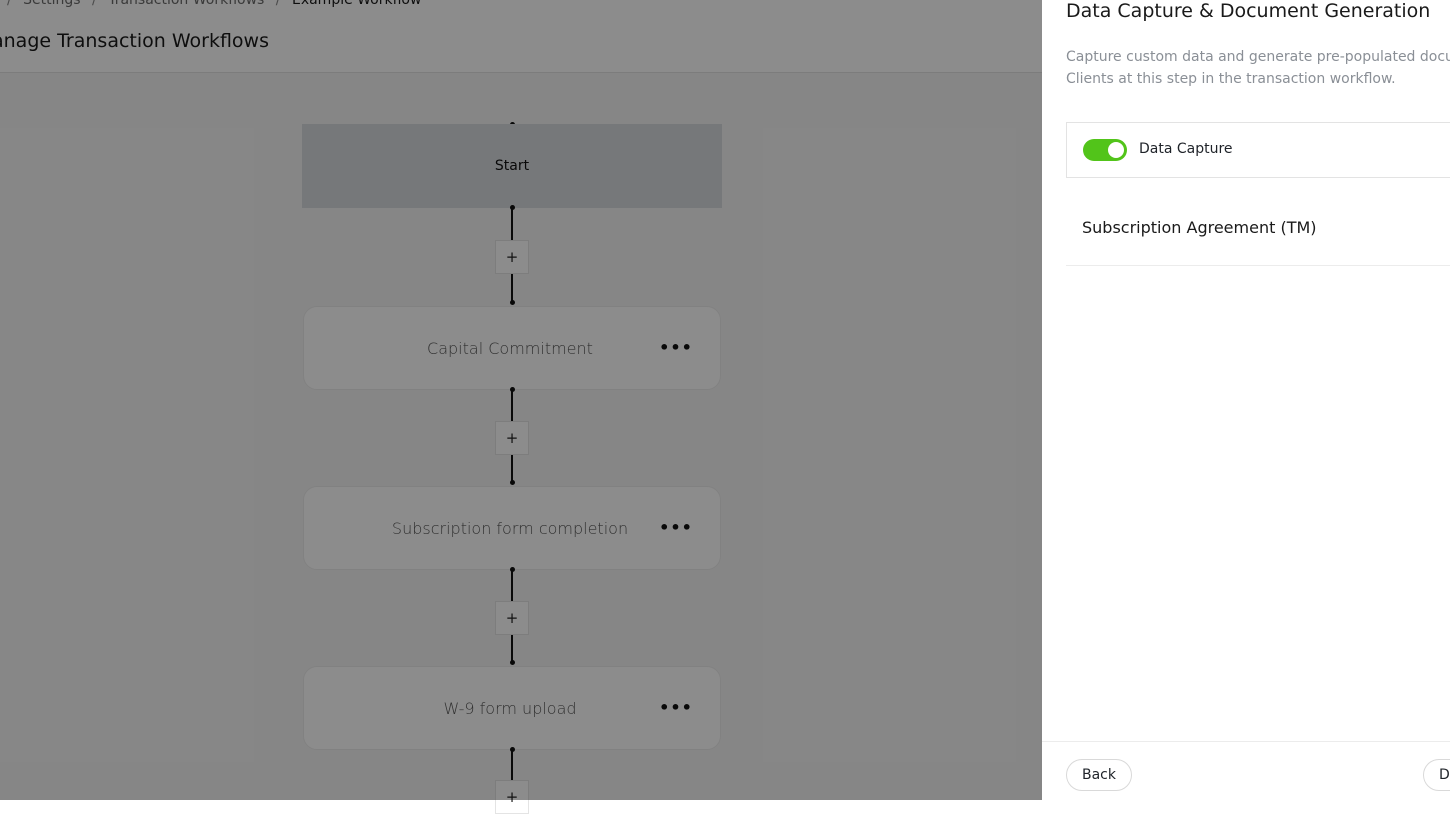 This screenshot has width=1450, height=814. I want to click on toggle-knob, so click(1116, 150).